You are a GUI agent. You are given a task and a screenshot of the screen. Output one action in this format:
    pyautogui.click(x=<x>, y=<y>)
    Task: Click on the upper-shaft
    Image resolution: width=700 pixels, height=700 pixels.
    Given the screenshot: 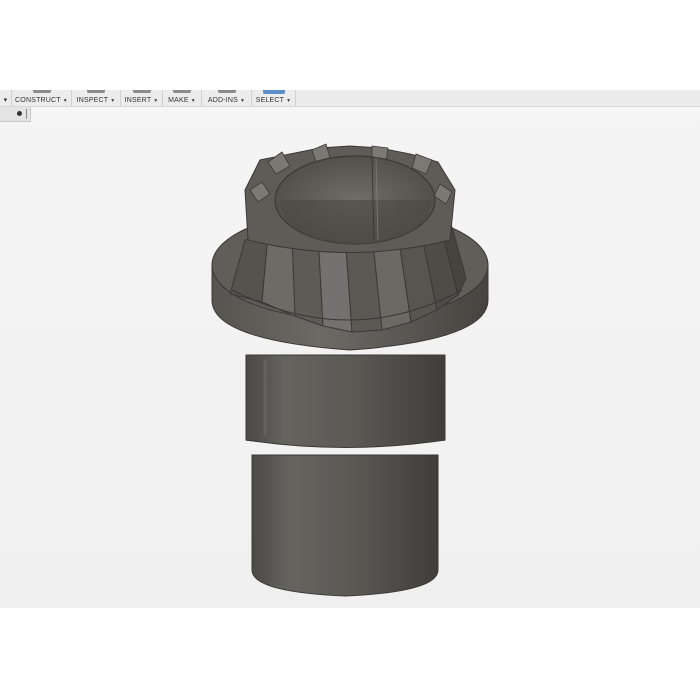 What is the action you would take?
    pyautogui.click(x=345, y=401)
    